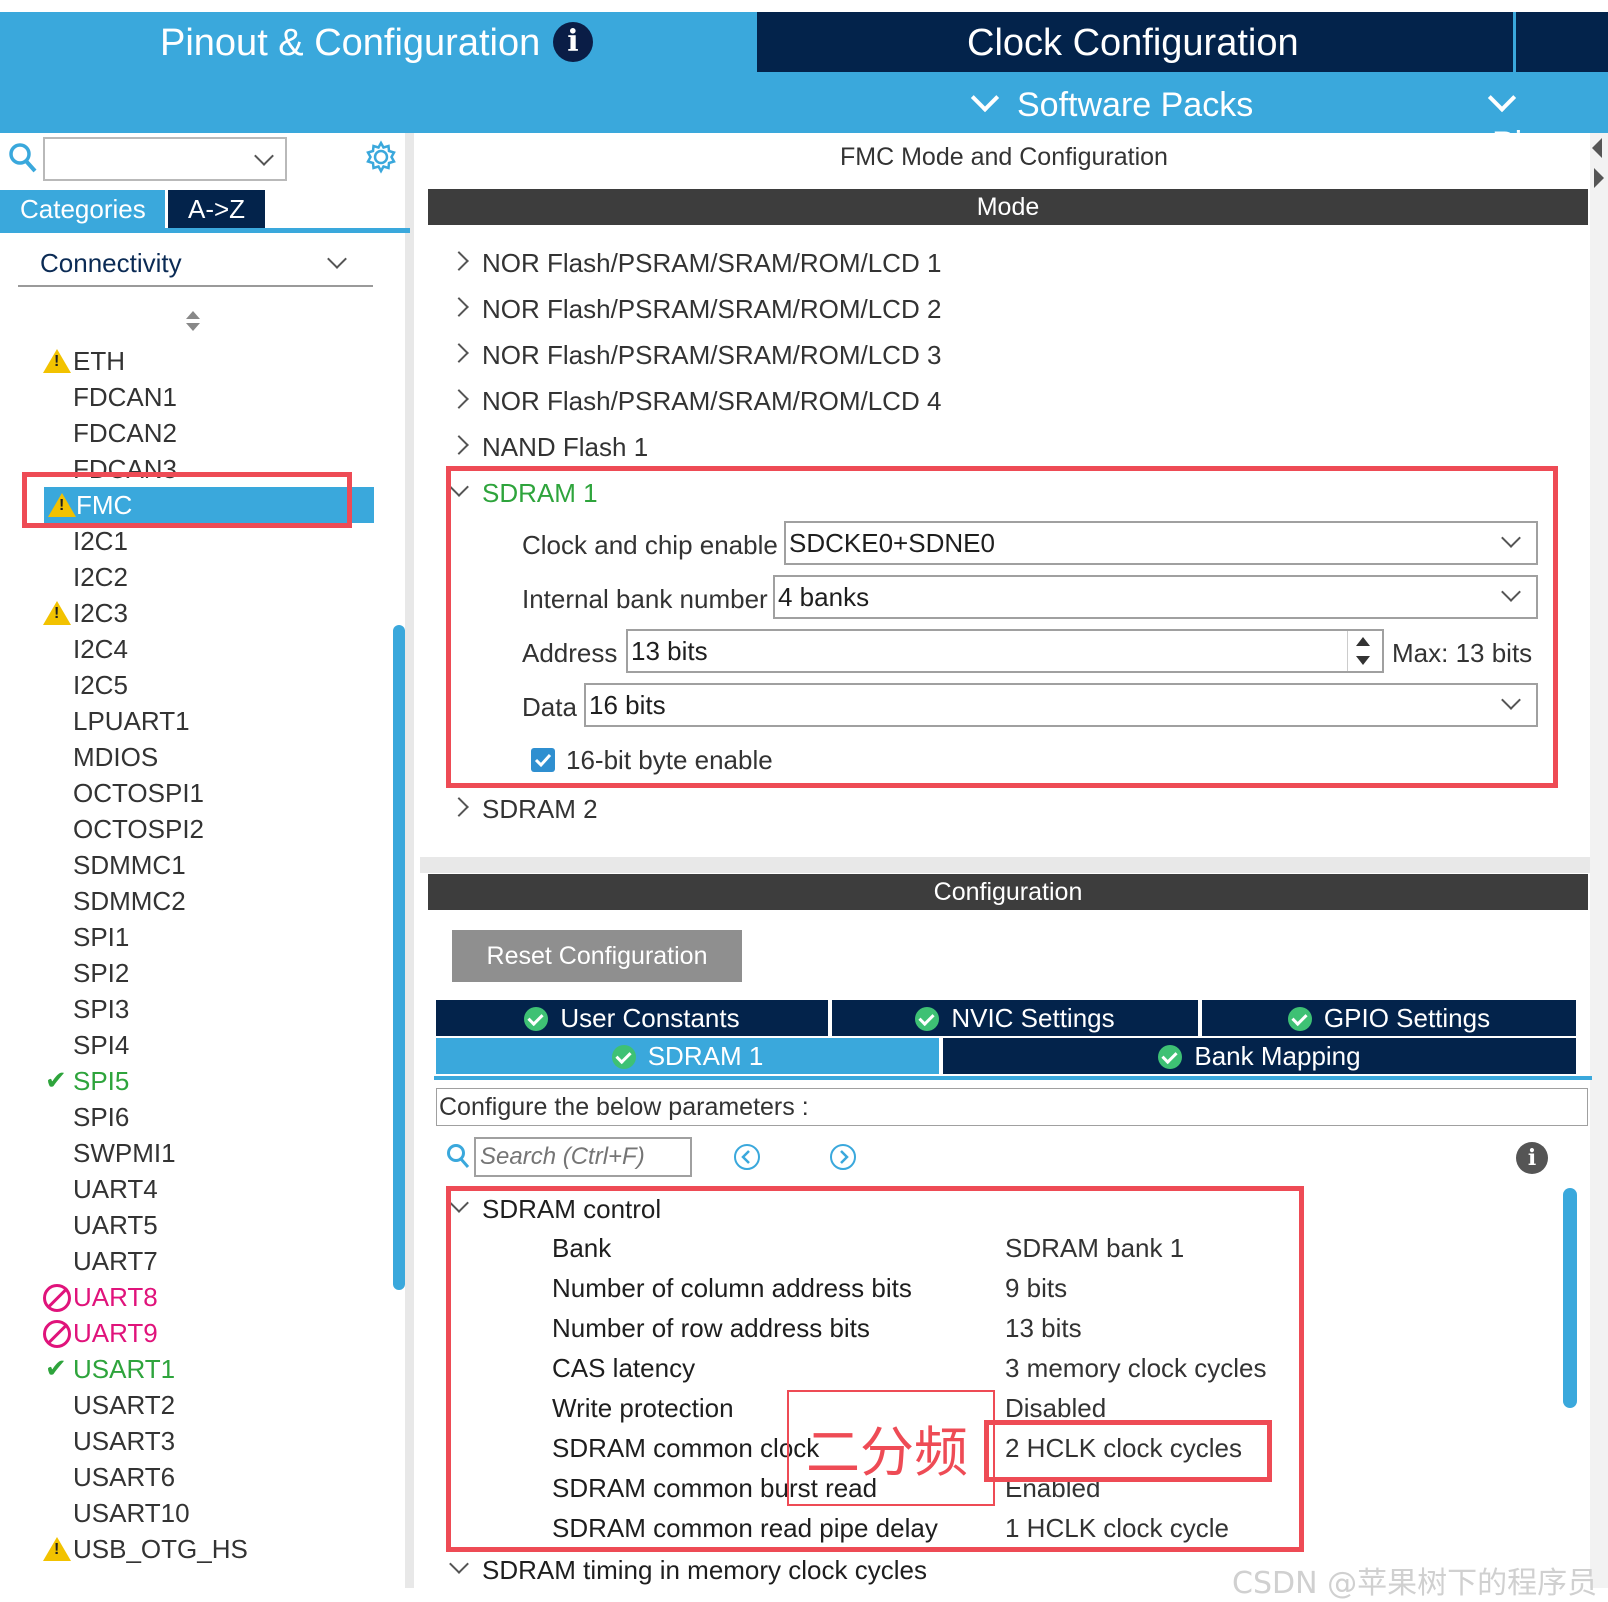 The height and width of the screenshot is (1602, 1608). I want to click on sidebar-item-swpmi1: SWPMI1, so click(124, 1153).